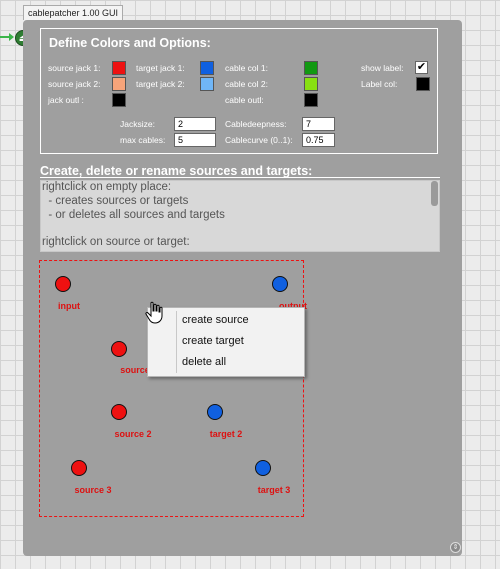 Image resolution: width=500 pixels, height=569 pixels. I want to click on help-line: - or deletes all sources and targets, so click(133, 215).